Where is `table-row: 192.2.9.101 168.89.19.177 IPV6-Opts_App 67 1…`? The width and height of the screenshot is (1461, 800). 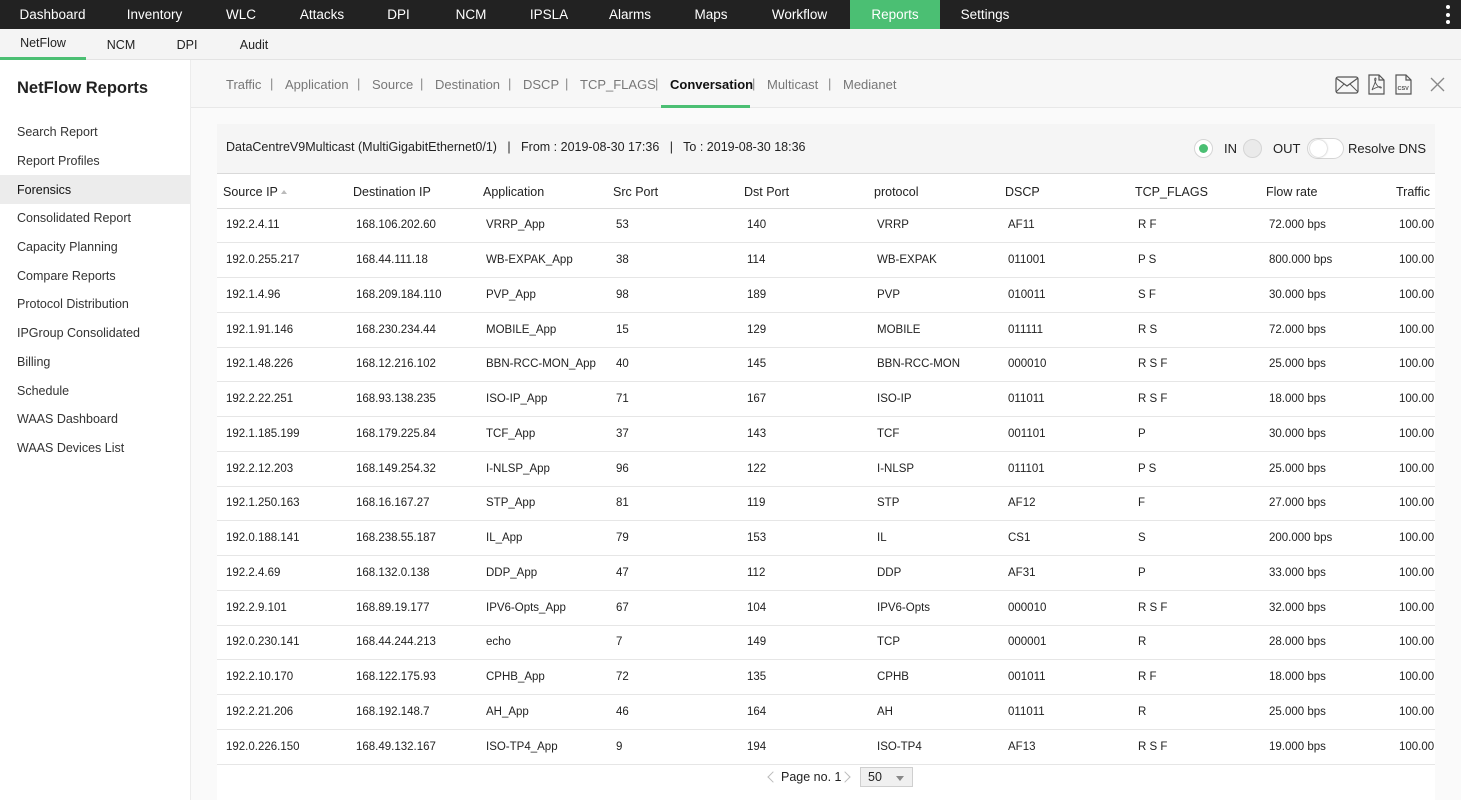 table-row: 192.2.9.101 168.89.19.177 IPV6-Opts_App 67 1… is located at coordinates (826, 608).